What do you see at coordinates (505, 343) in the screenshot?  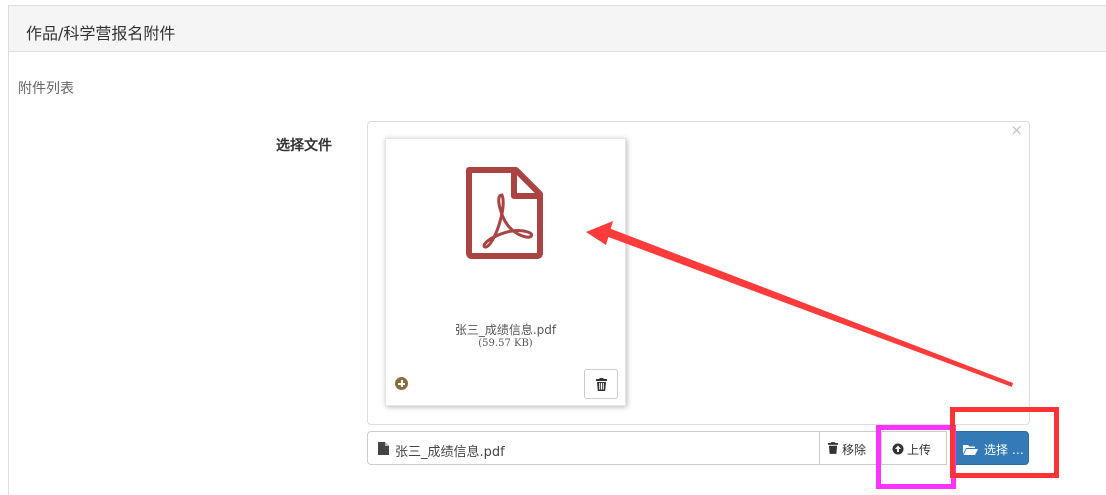 I see `thumbnail-file-size: (59.57 KB)` at bounding box center [505, 343].